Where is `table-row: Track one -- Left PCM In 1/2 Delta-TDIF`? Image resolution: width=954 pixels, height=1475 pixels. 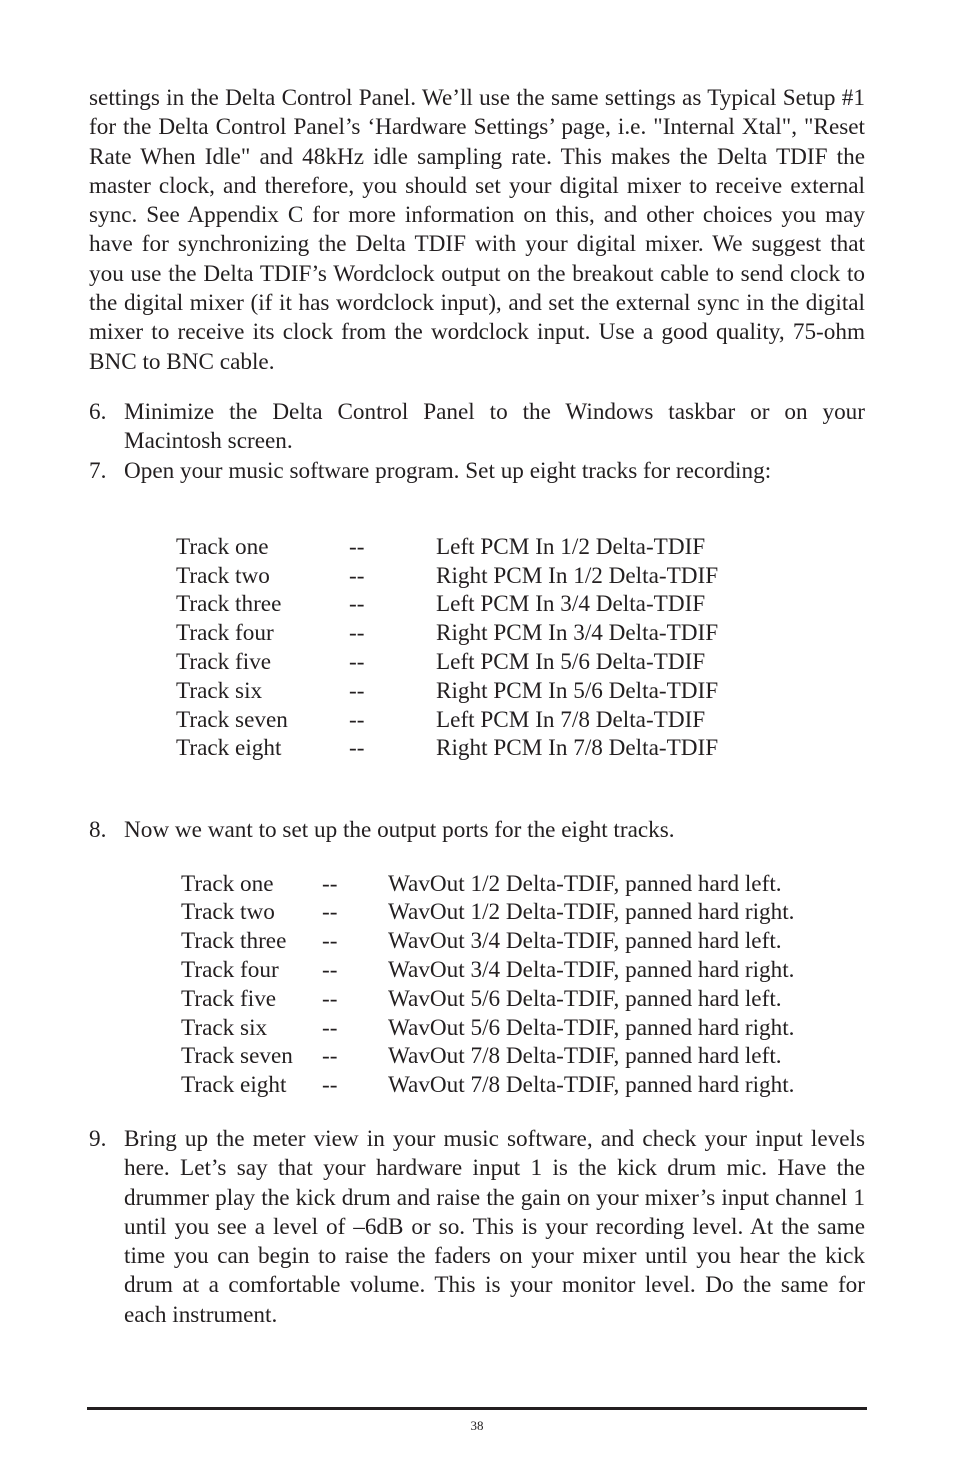
table-row: Track one -- Left PCM In 1/2 Delta-TDIF is located at coordinates (447, 547).